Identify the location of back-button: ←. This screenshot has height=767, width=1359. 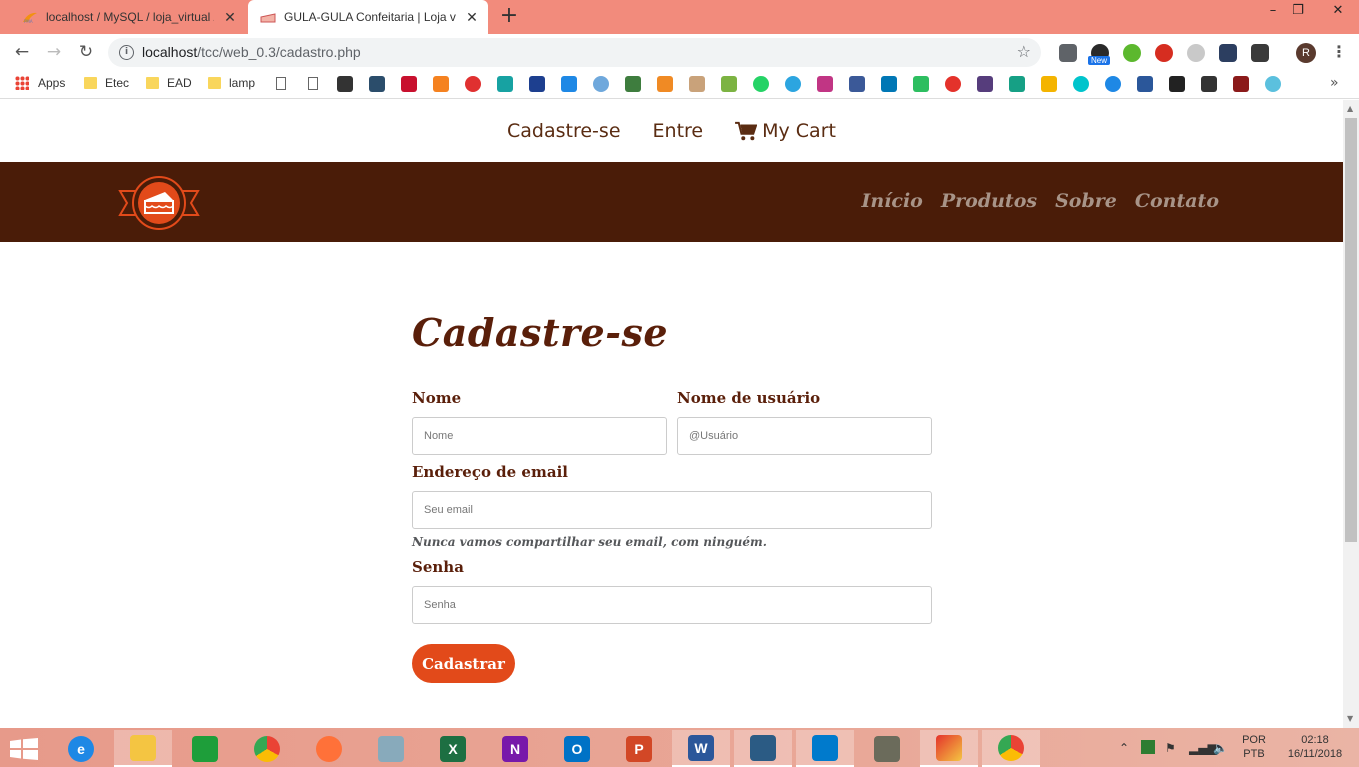
(22, 52).